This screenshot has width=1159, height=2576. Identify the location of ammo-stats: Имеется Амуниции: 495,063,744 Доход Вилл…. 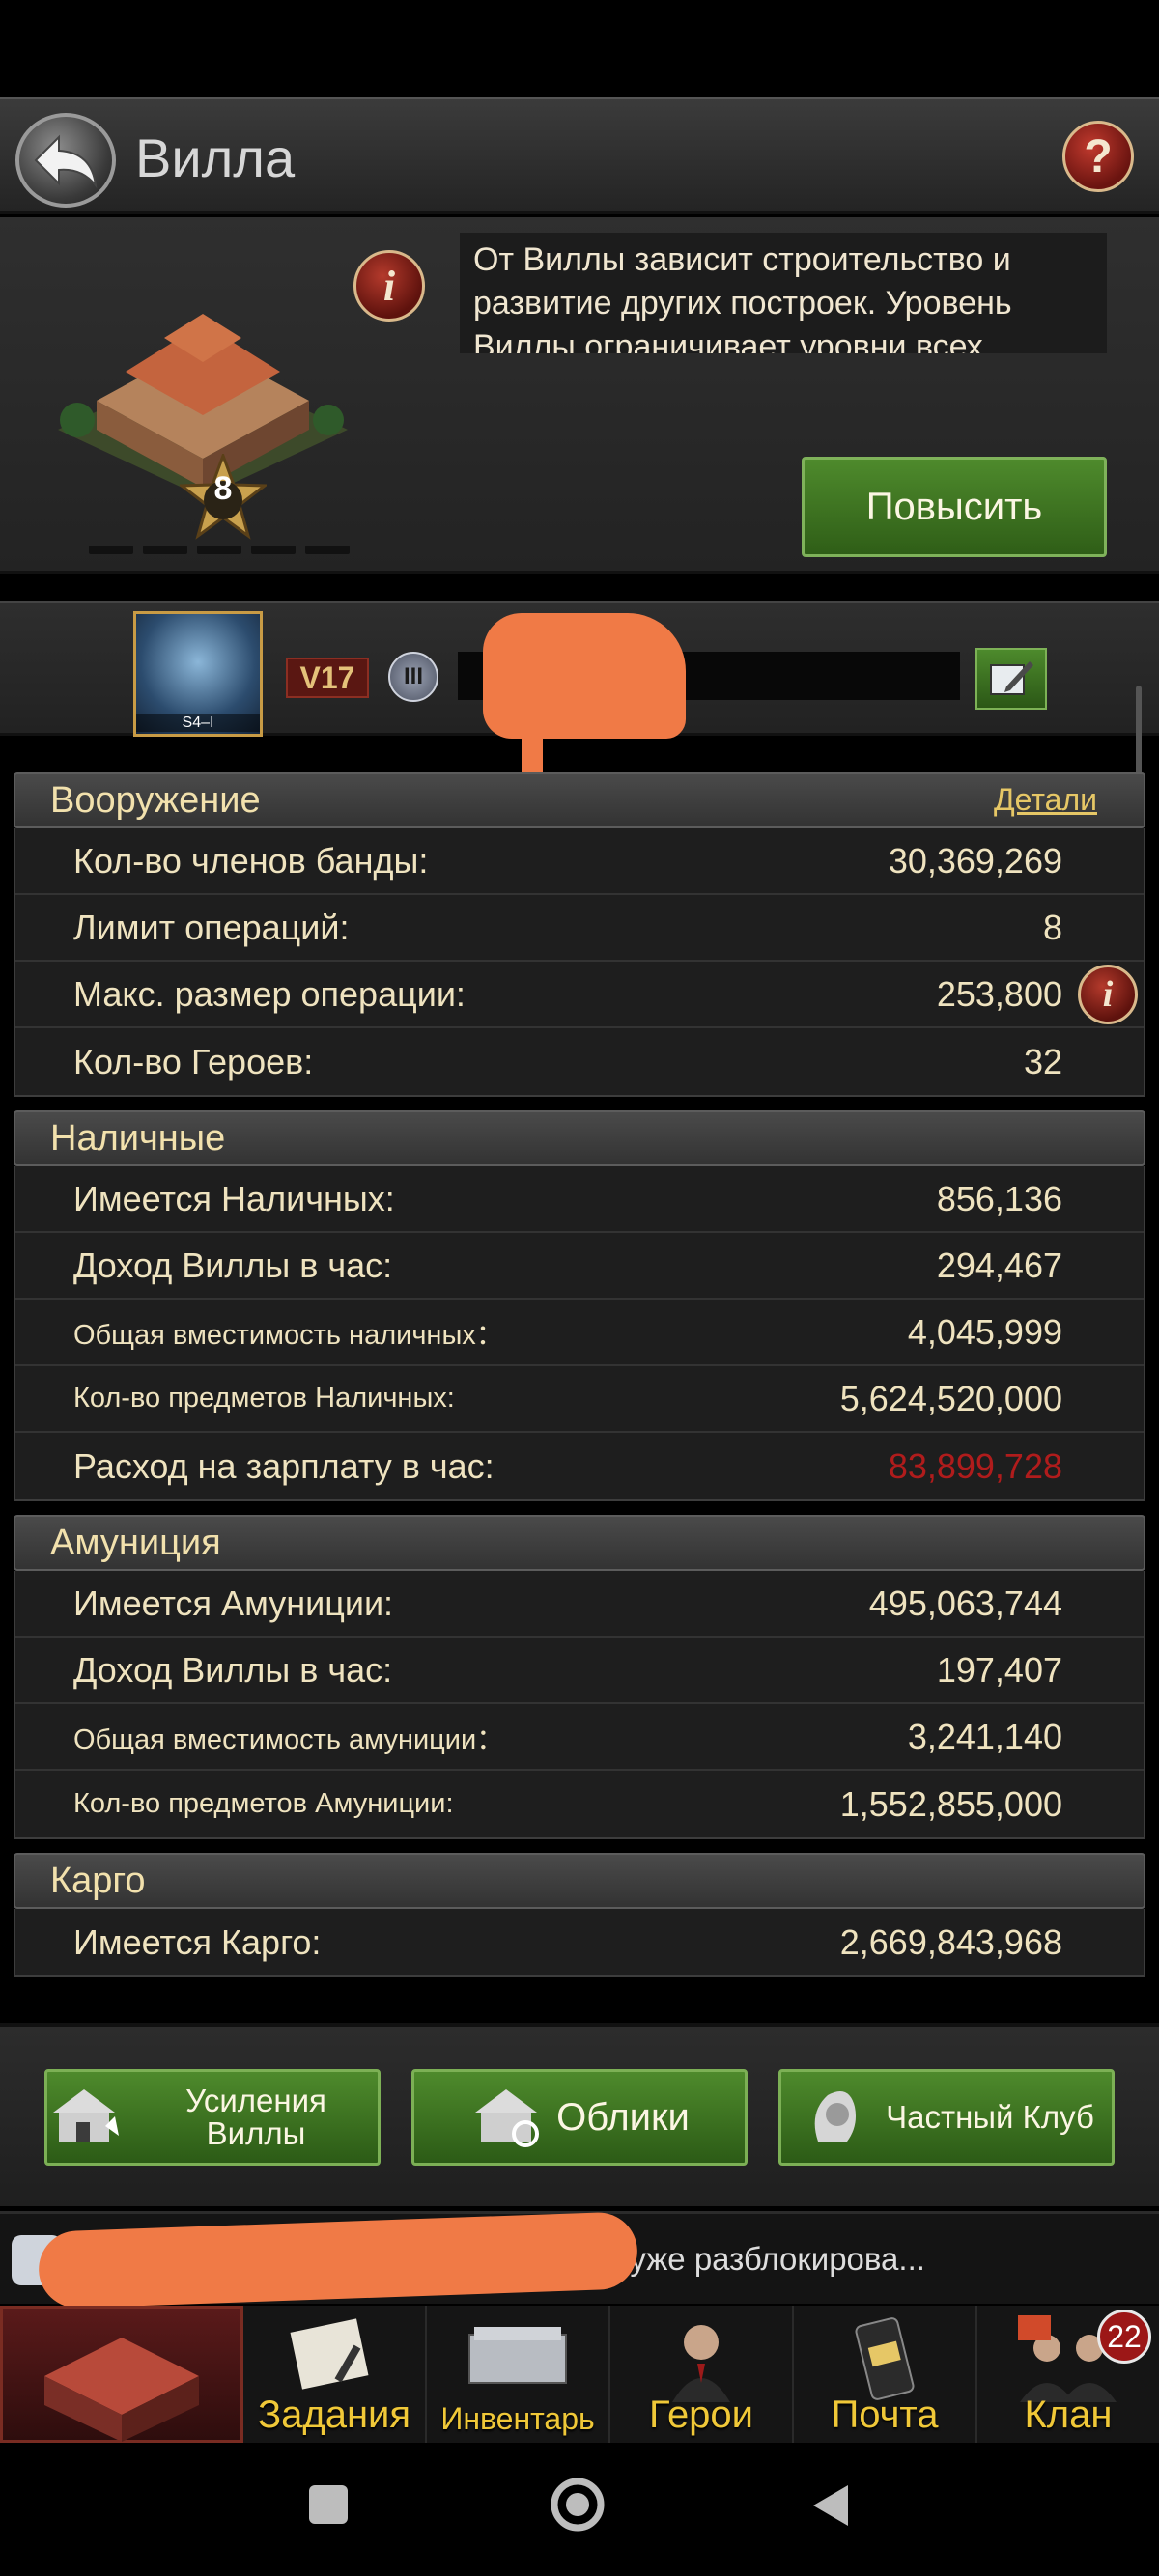
(579, 1705).